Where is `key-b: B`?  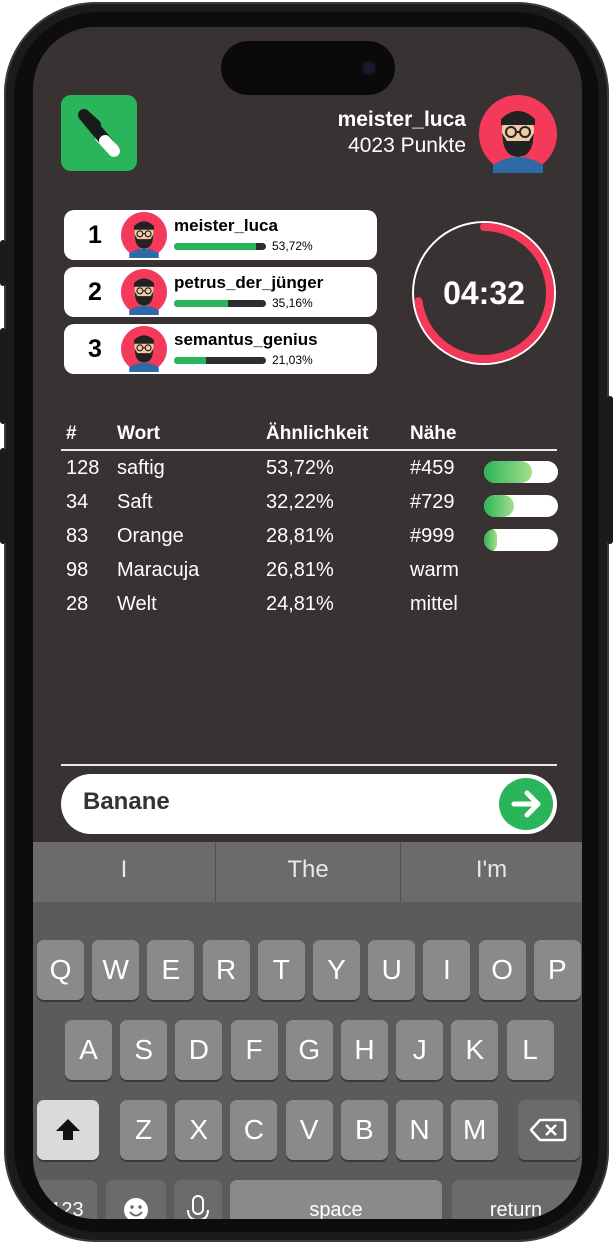
key-b: B is located at coordinates (364, 1130).